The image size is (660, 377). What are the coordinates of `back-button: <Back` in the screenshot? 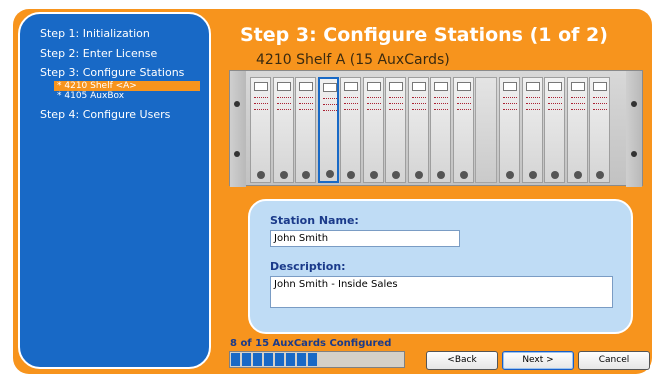 It's located at (462, 360).